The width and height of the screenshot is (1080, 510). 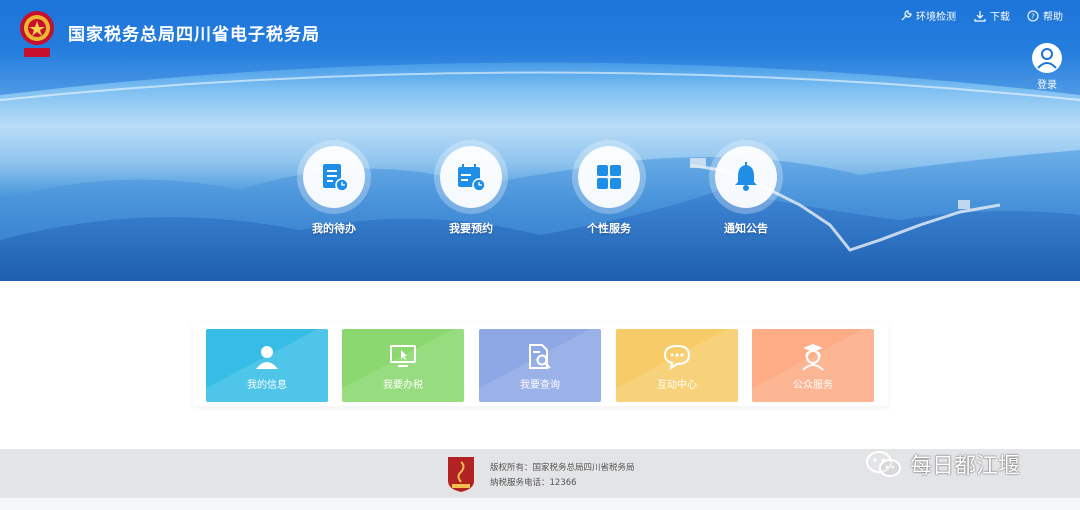 What do you see at coordinates (336, 178) in the screenshot?
I see `todo-clock-icon` at bounding box center [336, 178].